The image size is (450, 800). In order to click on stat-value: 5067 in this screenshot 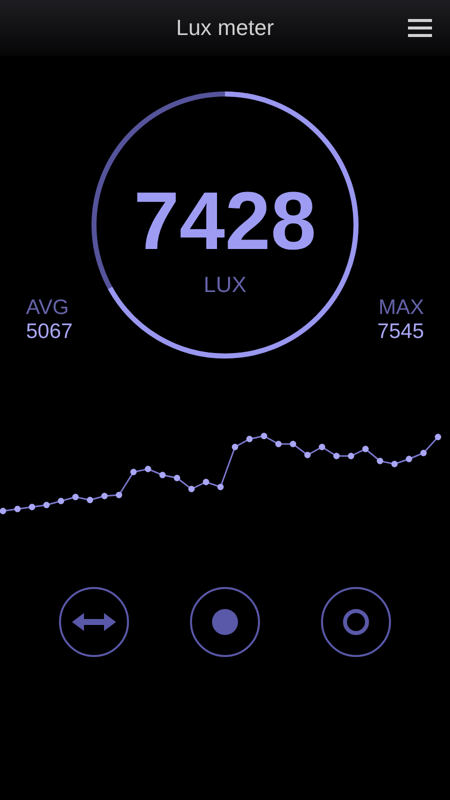, I will do `click(49, 332)`.